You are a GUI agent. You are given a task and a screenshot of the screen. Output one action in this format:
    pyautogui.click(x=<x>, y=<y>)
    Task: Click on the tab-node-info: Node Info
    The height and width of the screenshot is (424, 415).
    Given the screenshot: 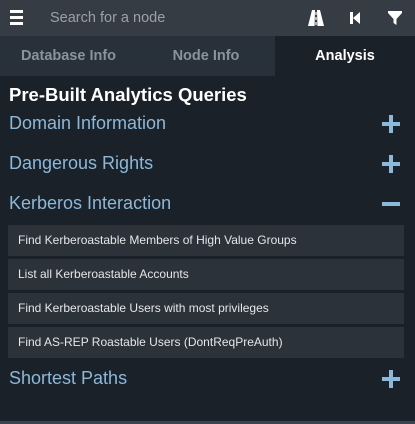 What is the action you would take?
    pyautogui.click(x=206, y=56)
    